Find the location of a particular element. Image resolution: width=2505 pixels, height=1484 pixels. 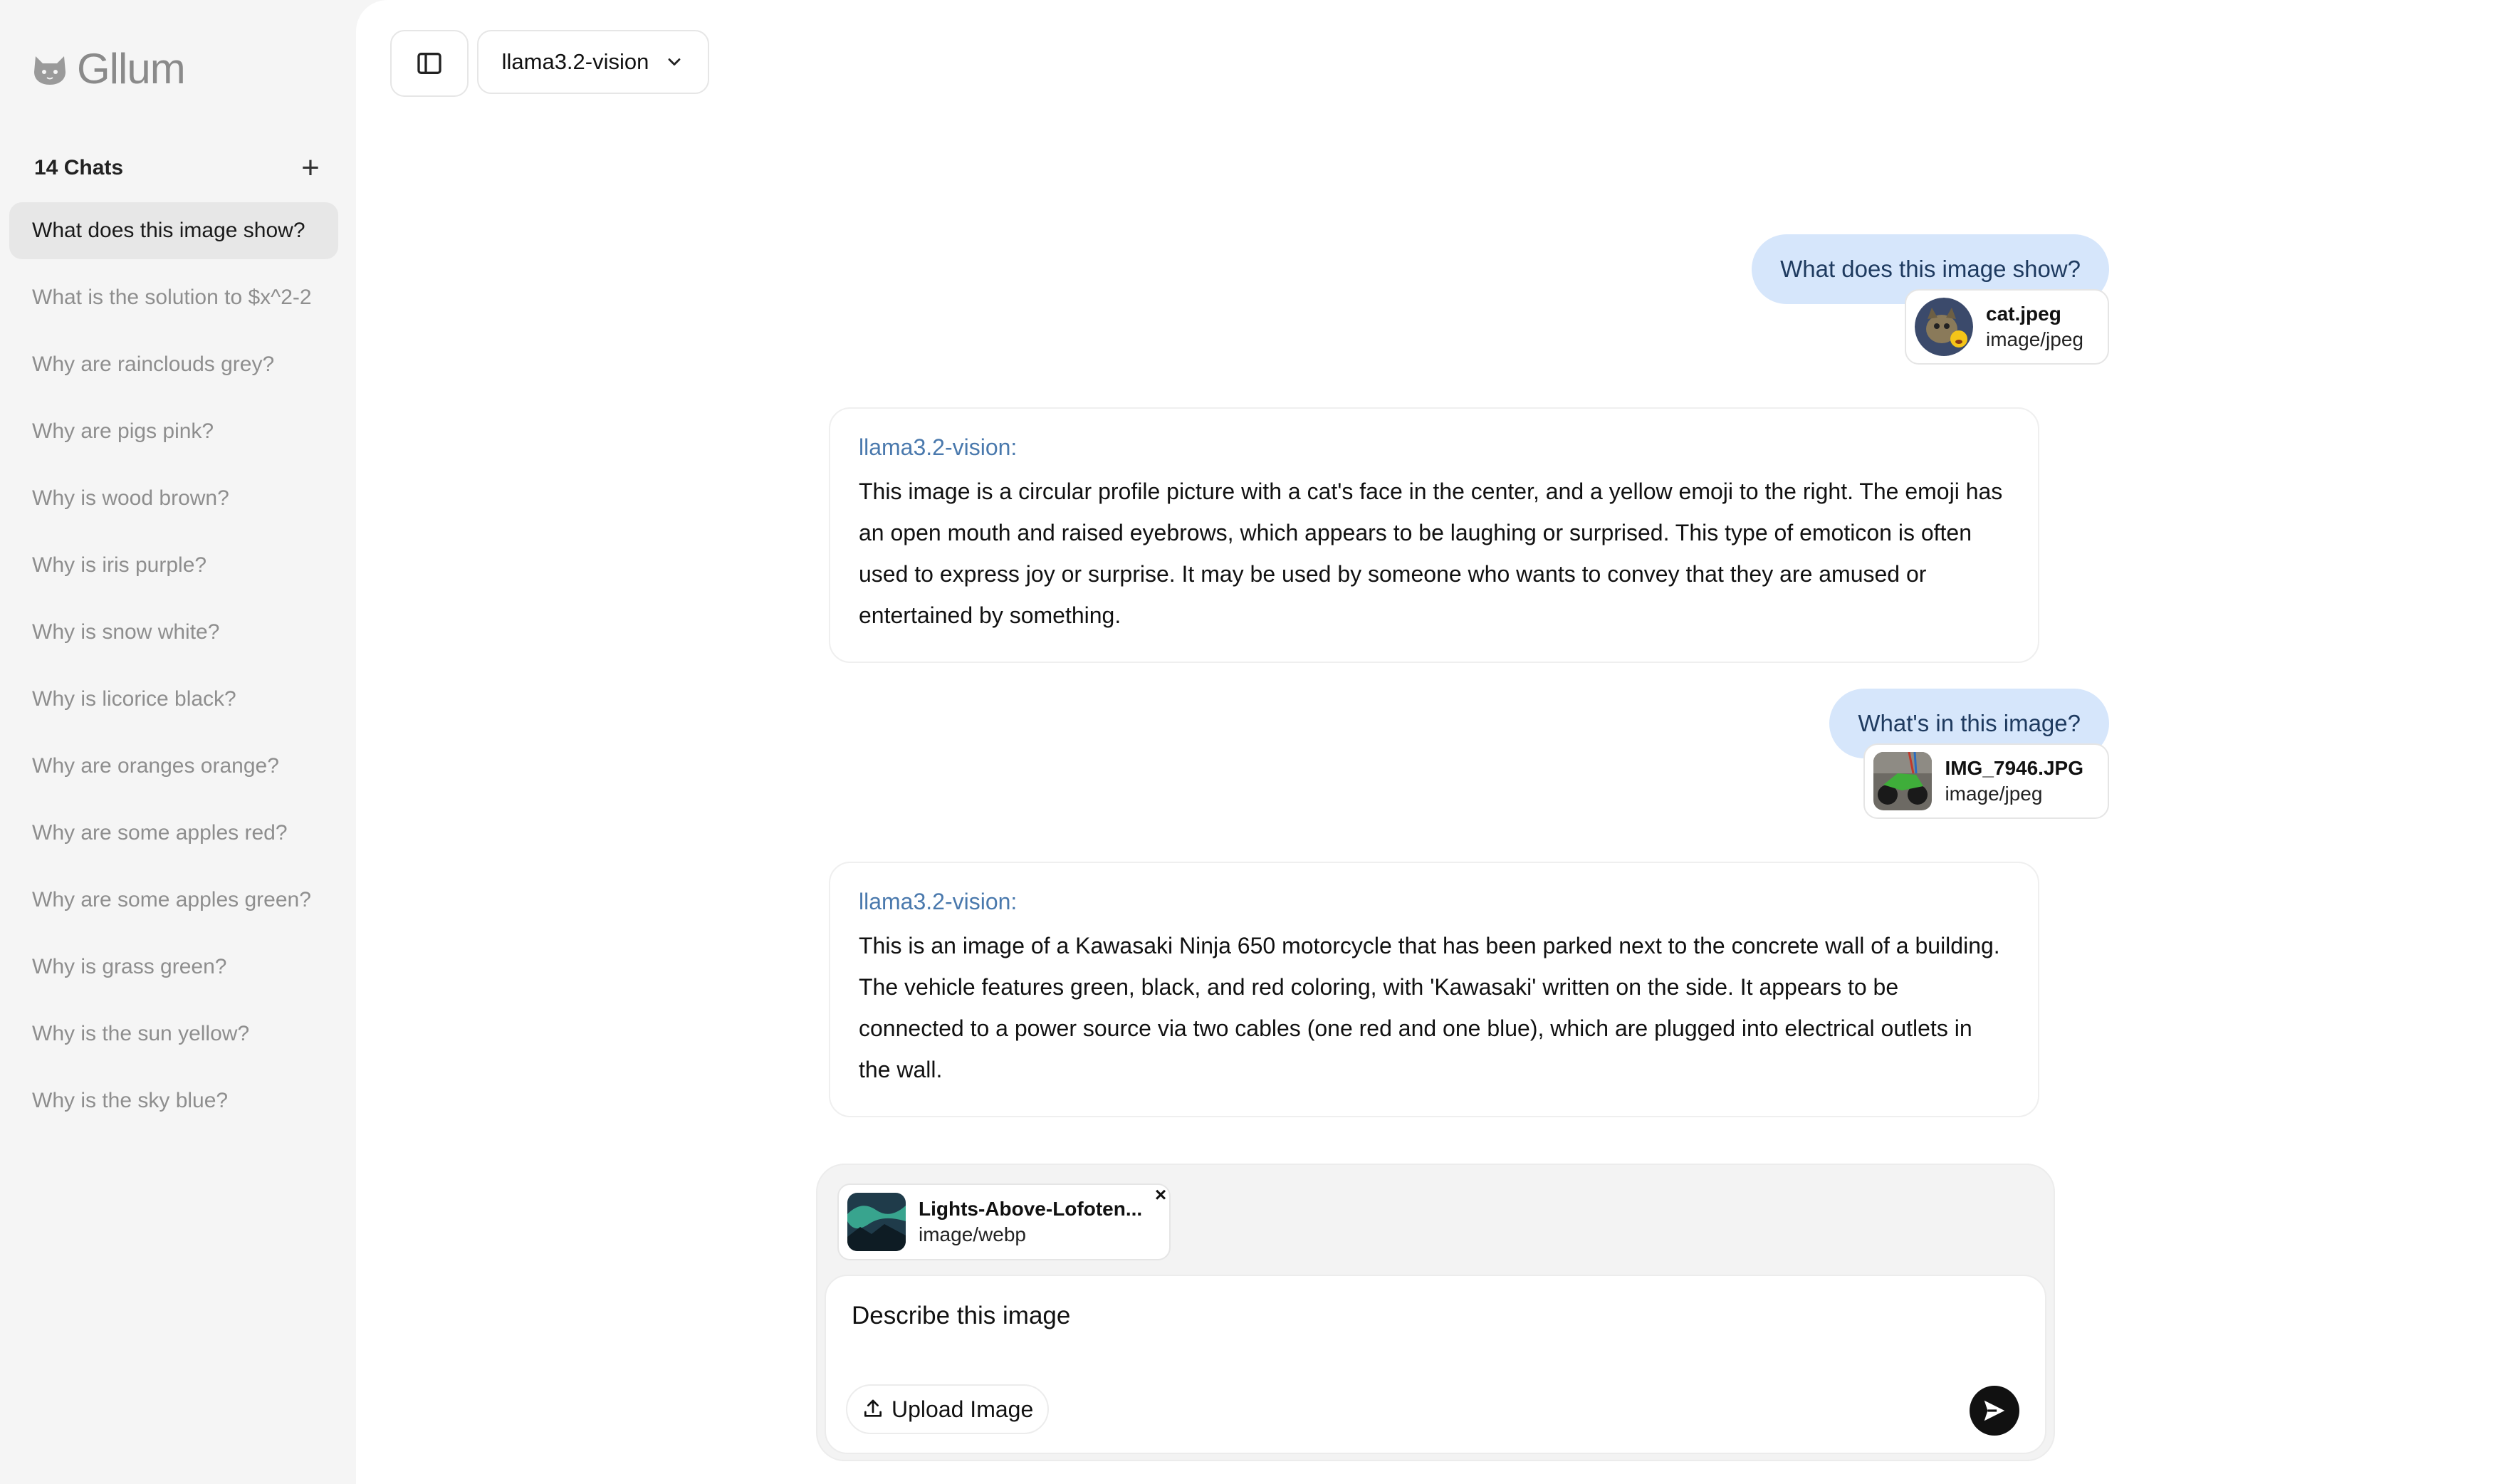

prompt-input is located at coordinates (1386, 1316).